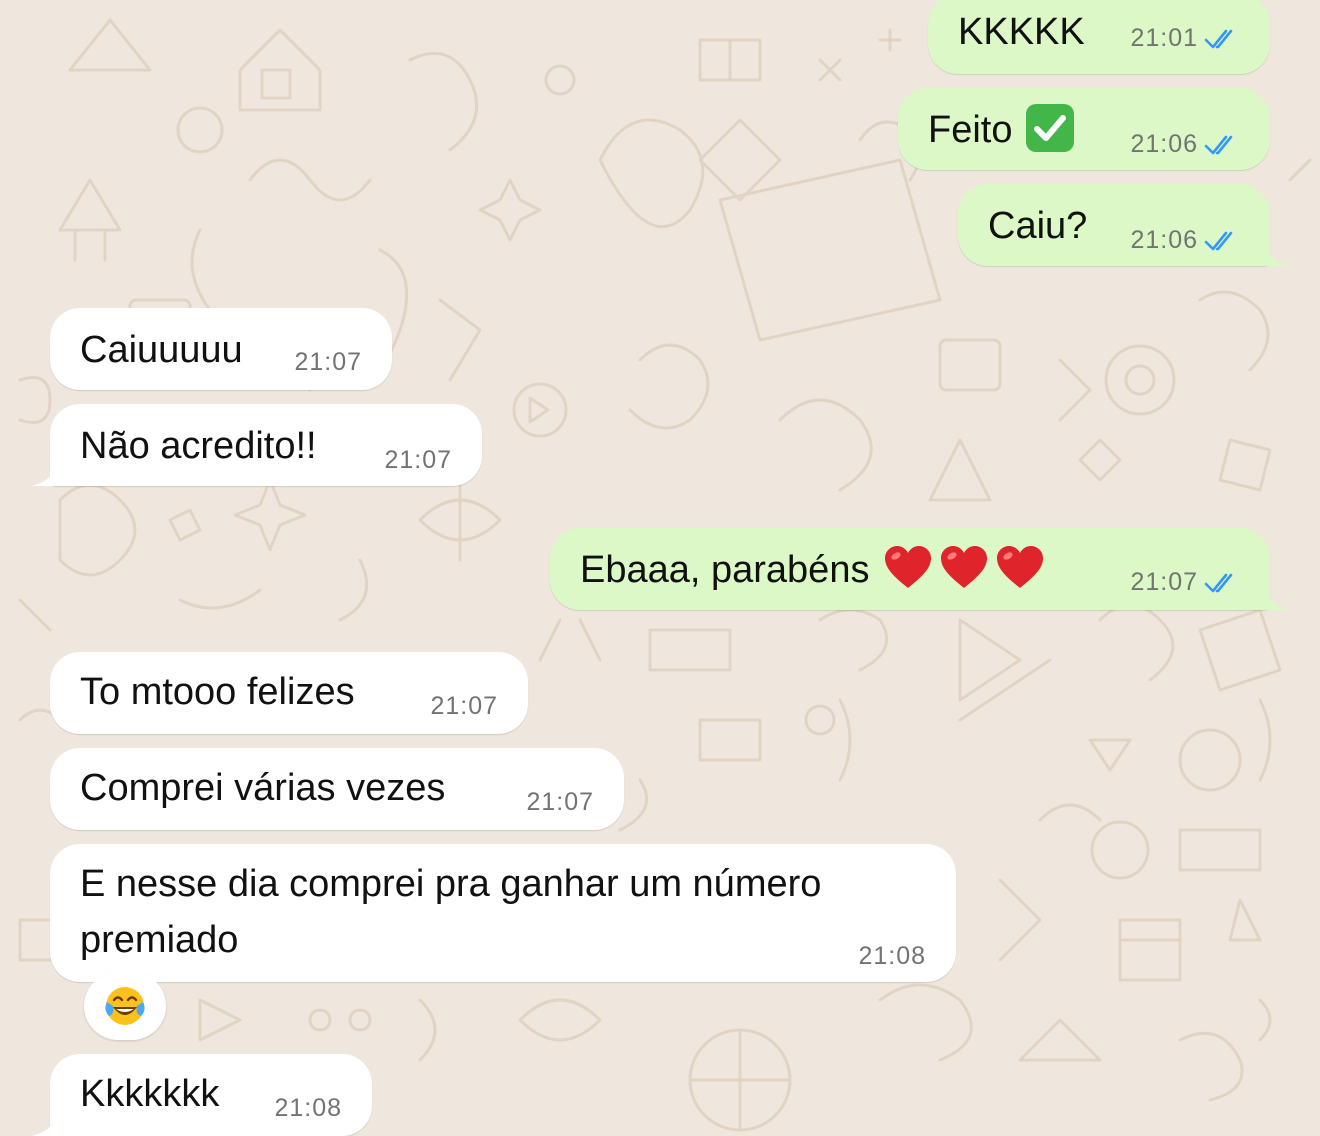 The width and height of the screenshot is (1320, 1136). Describe the element at coordinates (1164, 38) in the screenshot. I see `message-timestamp: 21:01` at that location.